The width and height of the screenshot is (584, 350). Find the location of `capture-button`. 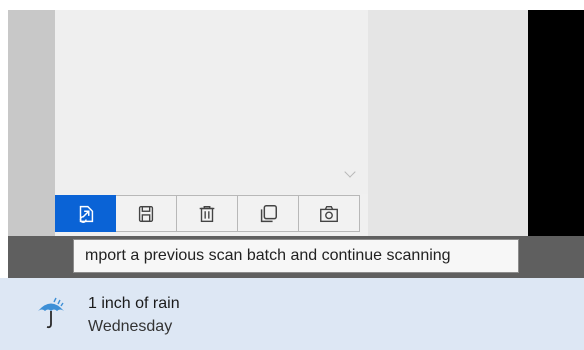

capture-button is located at coordinates (329, 213).